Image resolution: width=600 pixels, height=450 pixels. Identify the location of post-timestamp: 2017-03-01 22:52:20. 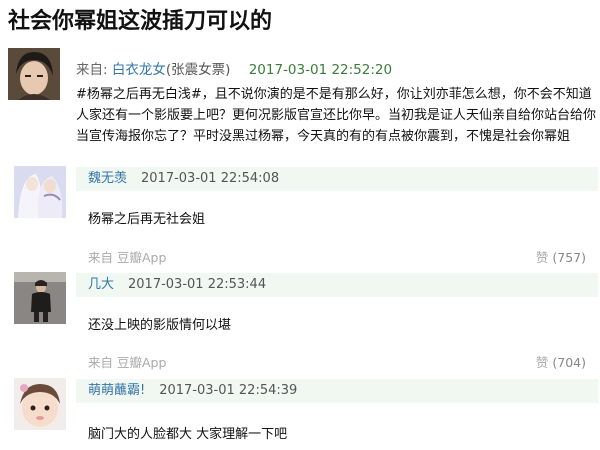
(320, 70).